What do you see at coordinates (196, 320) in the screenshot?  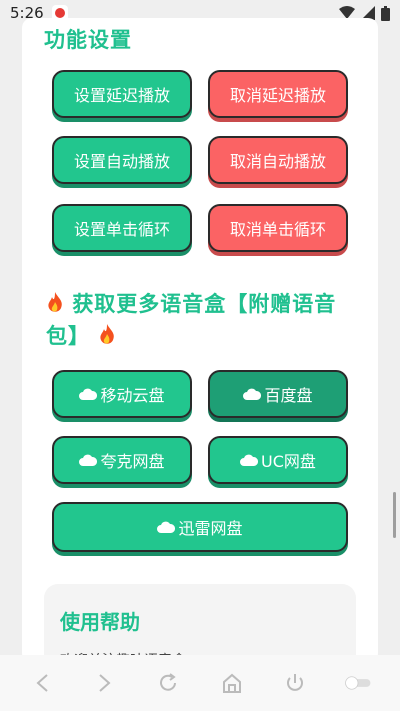 I see `get-more-title: 获取更多语音盒【附赠语音 包】` at bounding box center [196, 320].